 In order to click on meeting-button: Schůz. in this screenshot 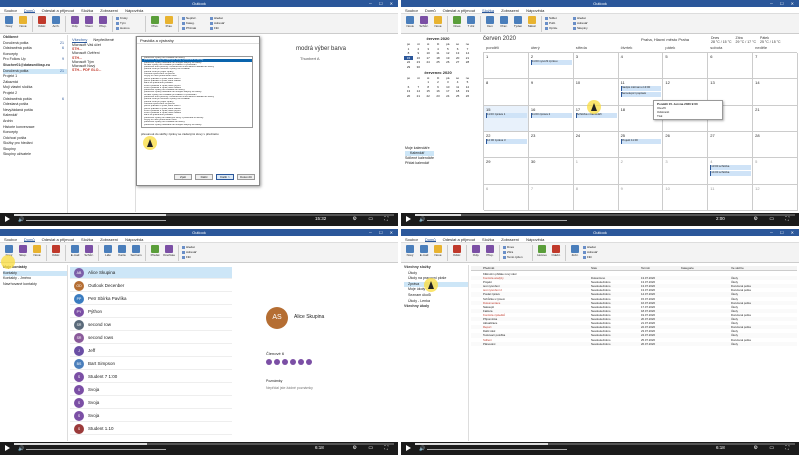, I will do `click(89, 252)`.